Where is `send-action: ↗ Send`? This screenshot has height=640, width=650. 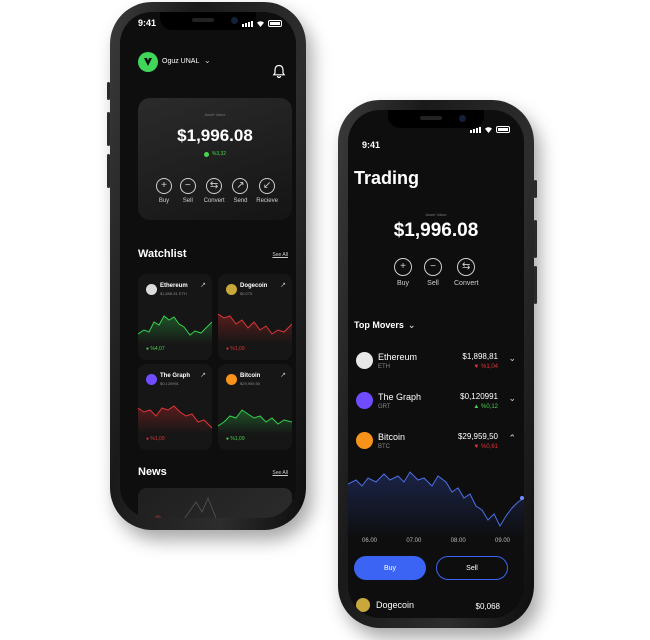
send-action: ↗ Send is located at coordinates (240, 191).